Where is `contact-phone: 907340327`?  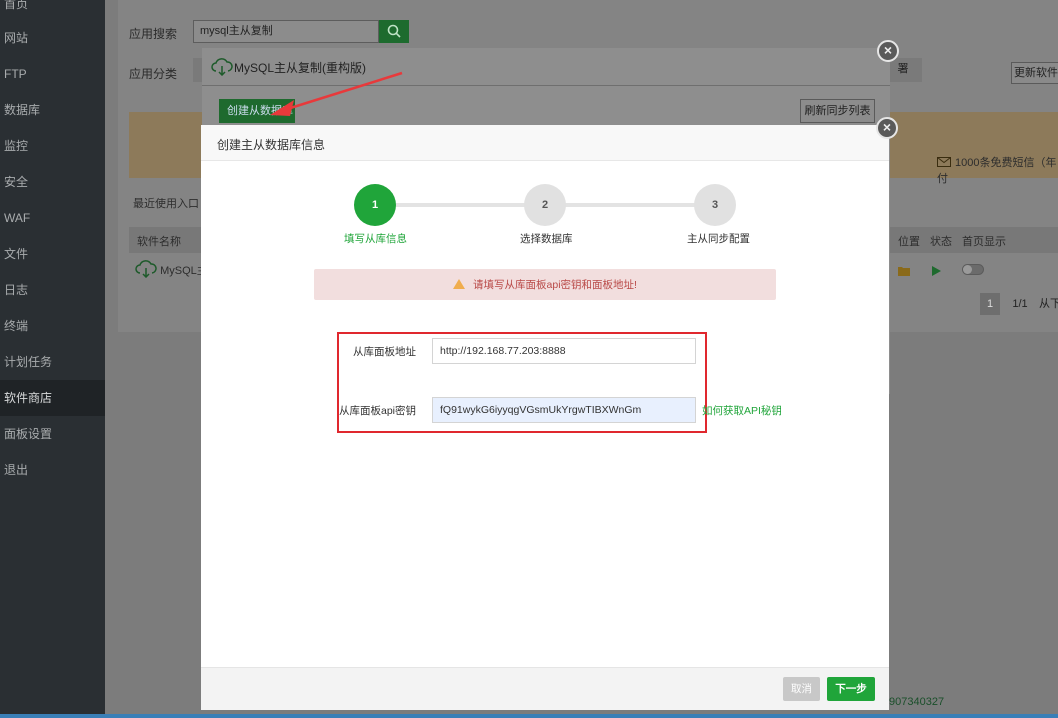
contact-phone: 907340327 is located at coordinates (917, 702).